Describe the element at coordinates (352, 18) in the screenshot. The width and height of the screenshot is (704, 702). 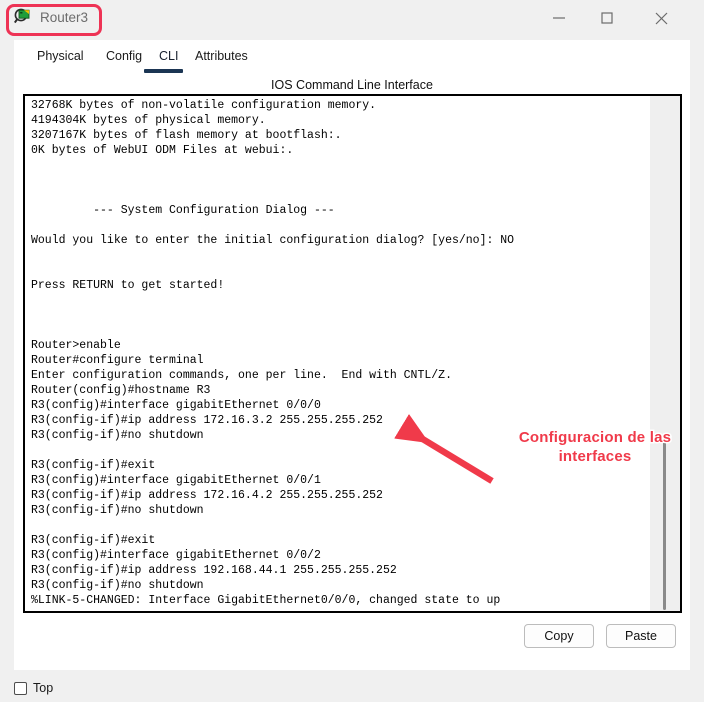
I see `window-titlebar: Router3` at that location.